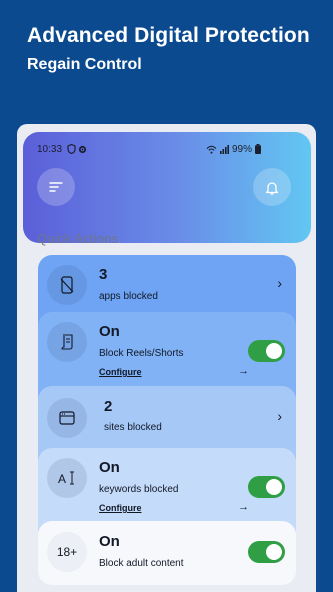 The width and height of the screenshot is (333, 592). Describe the element at coordinates (108, 406) in the screenshot. I see `sites-count: 2` at that location.